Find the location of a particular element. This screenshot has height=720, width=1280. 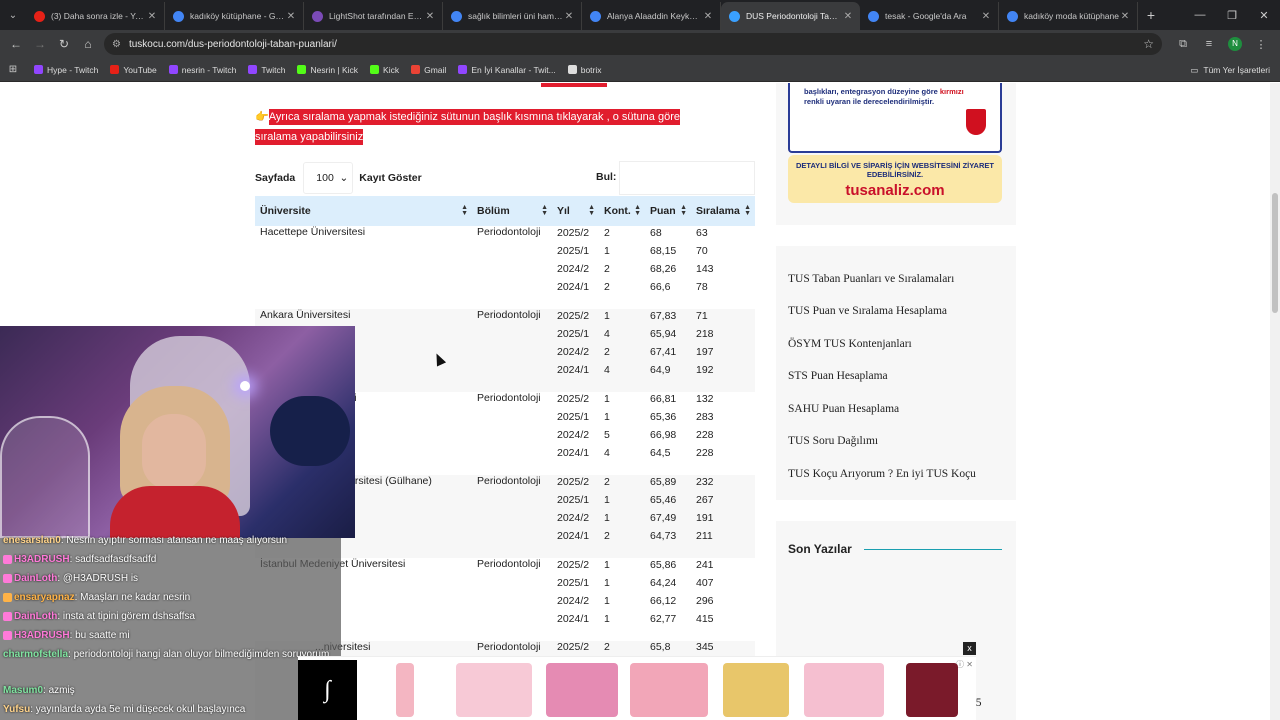

chat-message: Masum0: azmiş is located at coordinates (171, 691).